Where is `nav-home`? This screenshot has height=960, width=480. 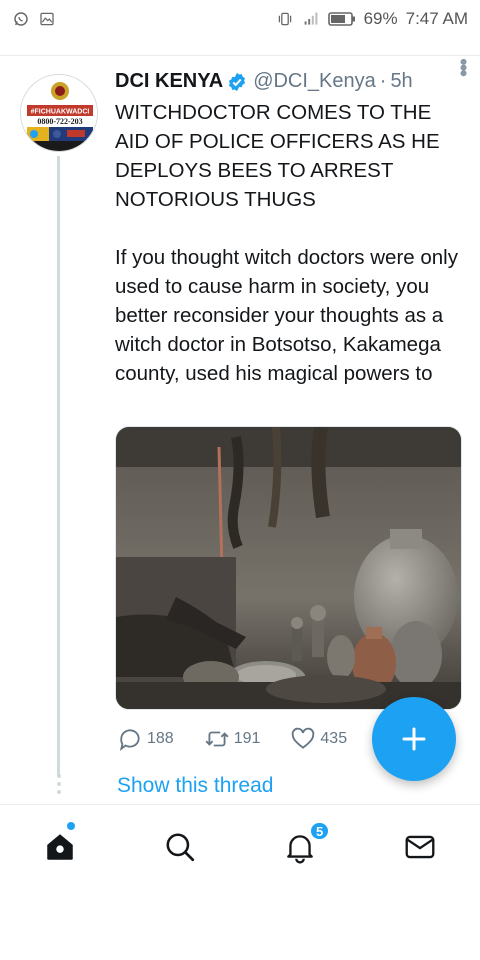 nav-home is located at coordinates (60, 847).